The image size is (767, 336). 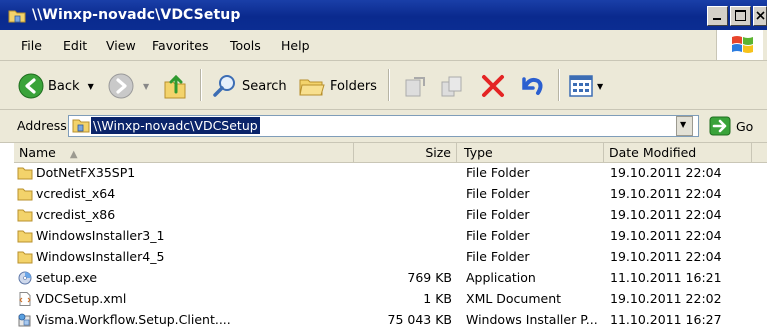 What do you see at coordinates (717, 19) in the screenshot?
I see `minimize-icon` at bounding box center [717, 19].